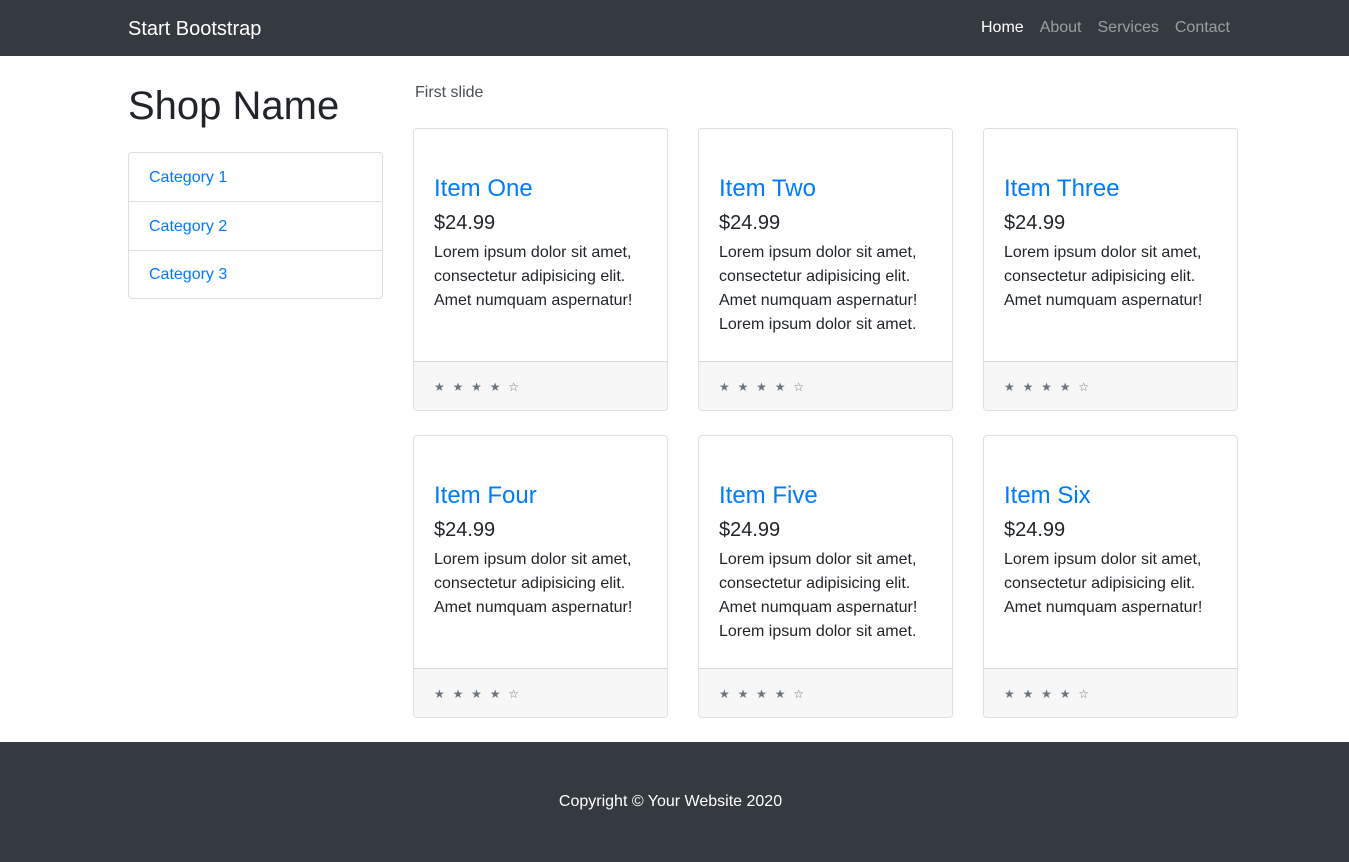 The height and width of the screenshot is (862, 1349). Describe the element at coordinates (1112, 496) in the screenshot. I see `product-title-link: Item Six` at that location.